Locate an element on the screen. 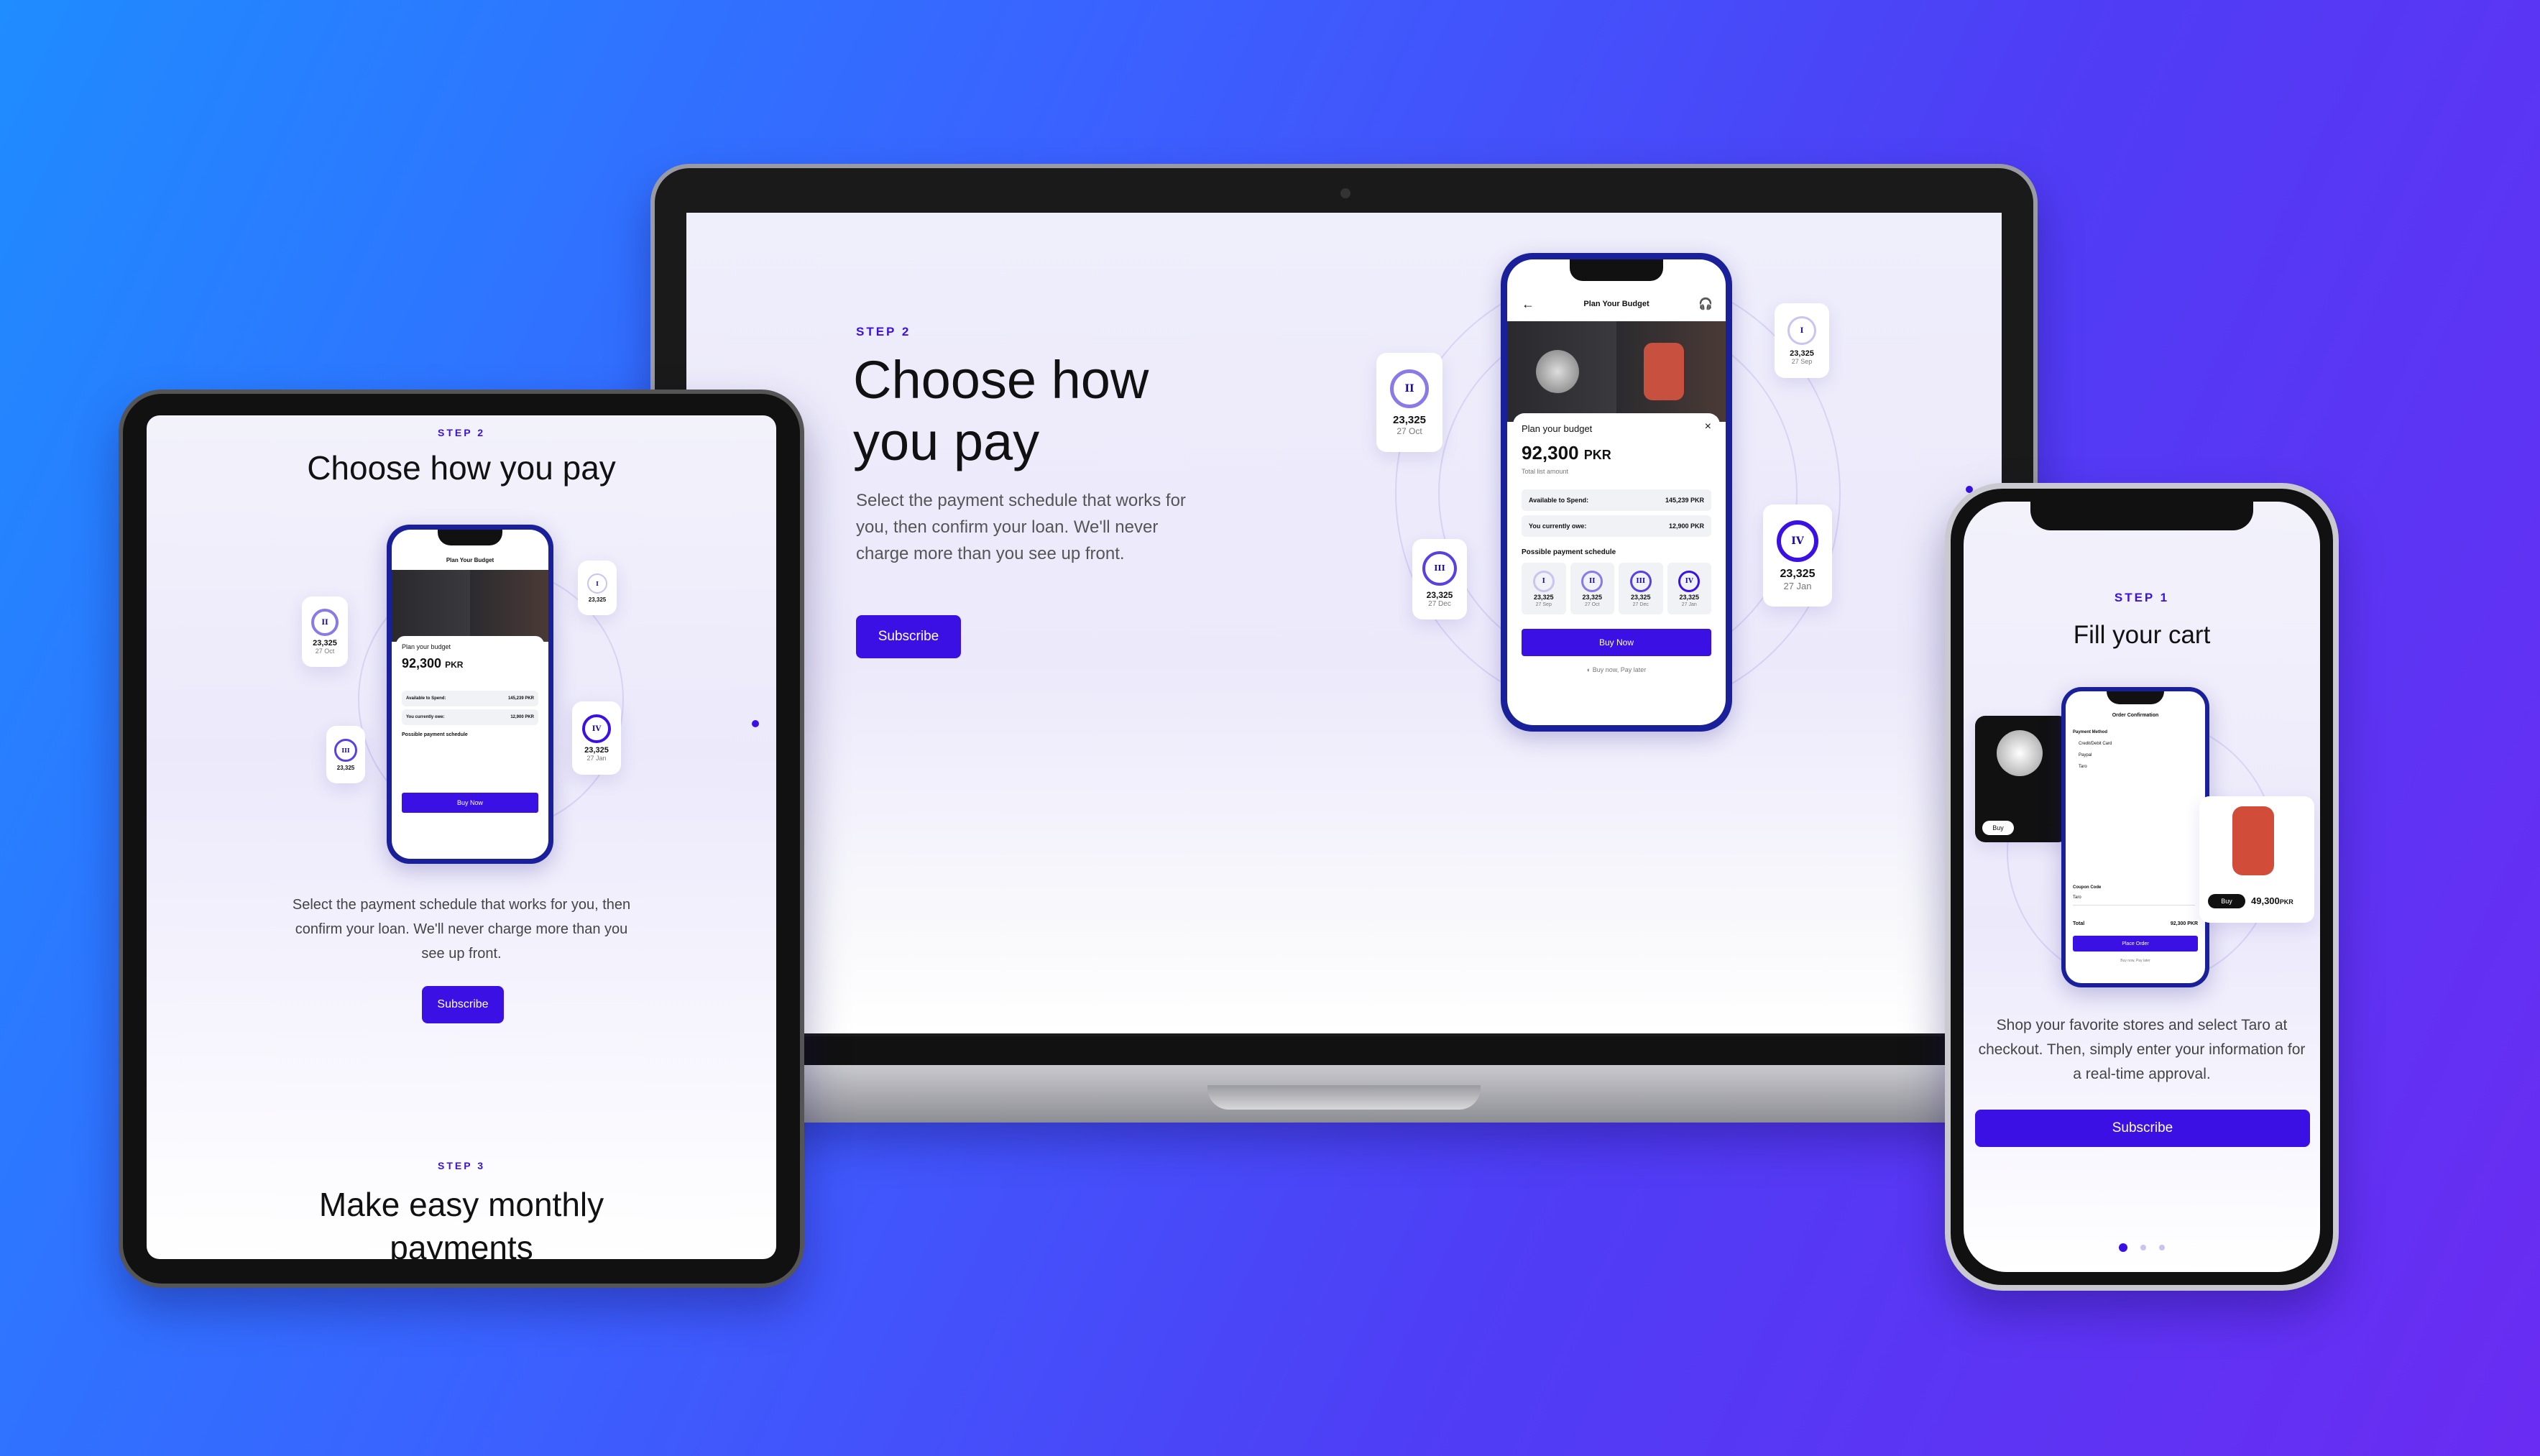 Image resolution: width=2540 pixels, height=1456 pixels. pagination-dots is located at coordinates (2142, 1247).